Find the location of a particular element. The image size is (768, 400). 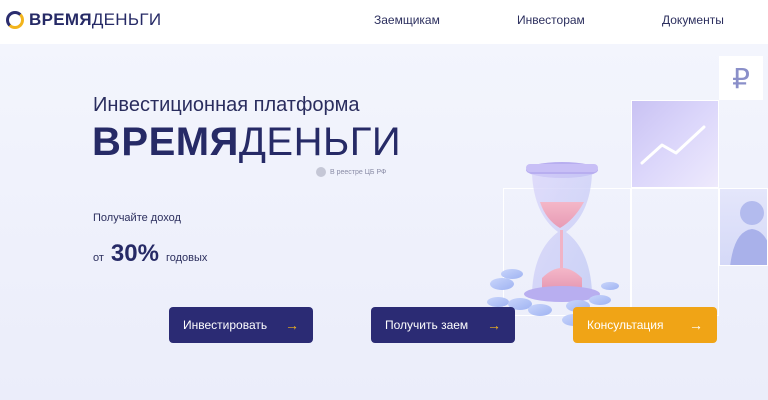

chart-tile is located at coordinates (675, 144).